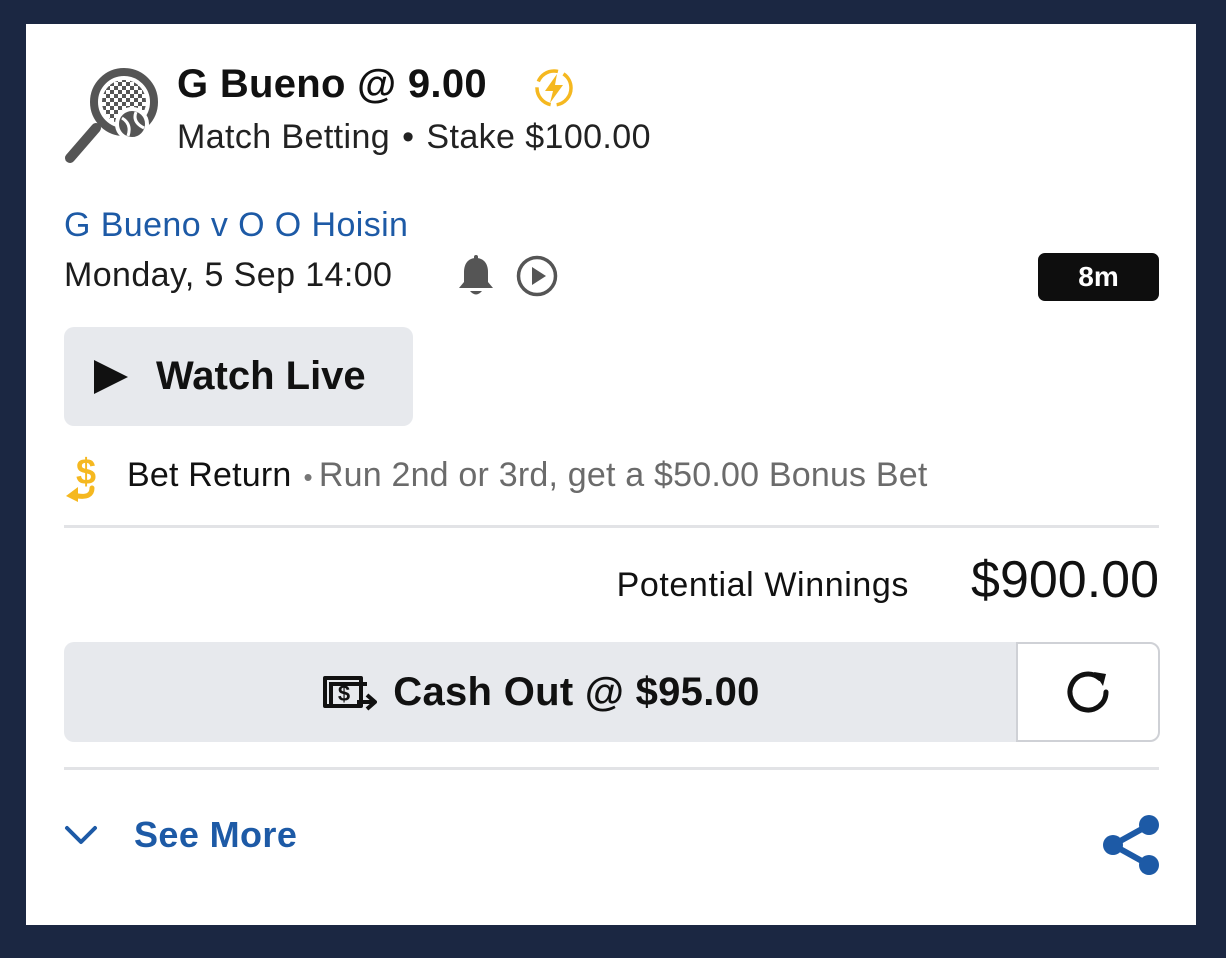 This screenshot has width=1226, height=958. Describe the element at coordinates (261, 376) in the screenshot. I see `watch-live-label: Watch Live` at that location.